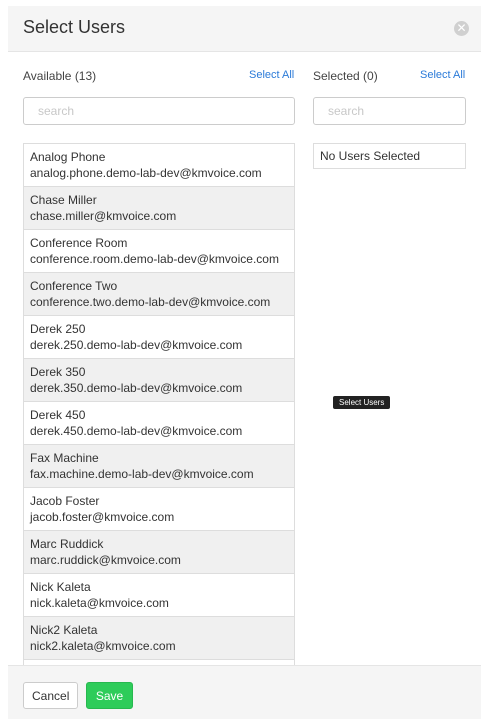 The width and height of the screenshot is (481, 719). I want to click on selected-header: Selected (0), so click(345, 76).